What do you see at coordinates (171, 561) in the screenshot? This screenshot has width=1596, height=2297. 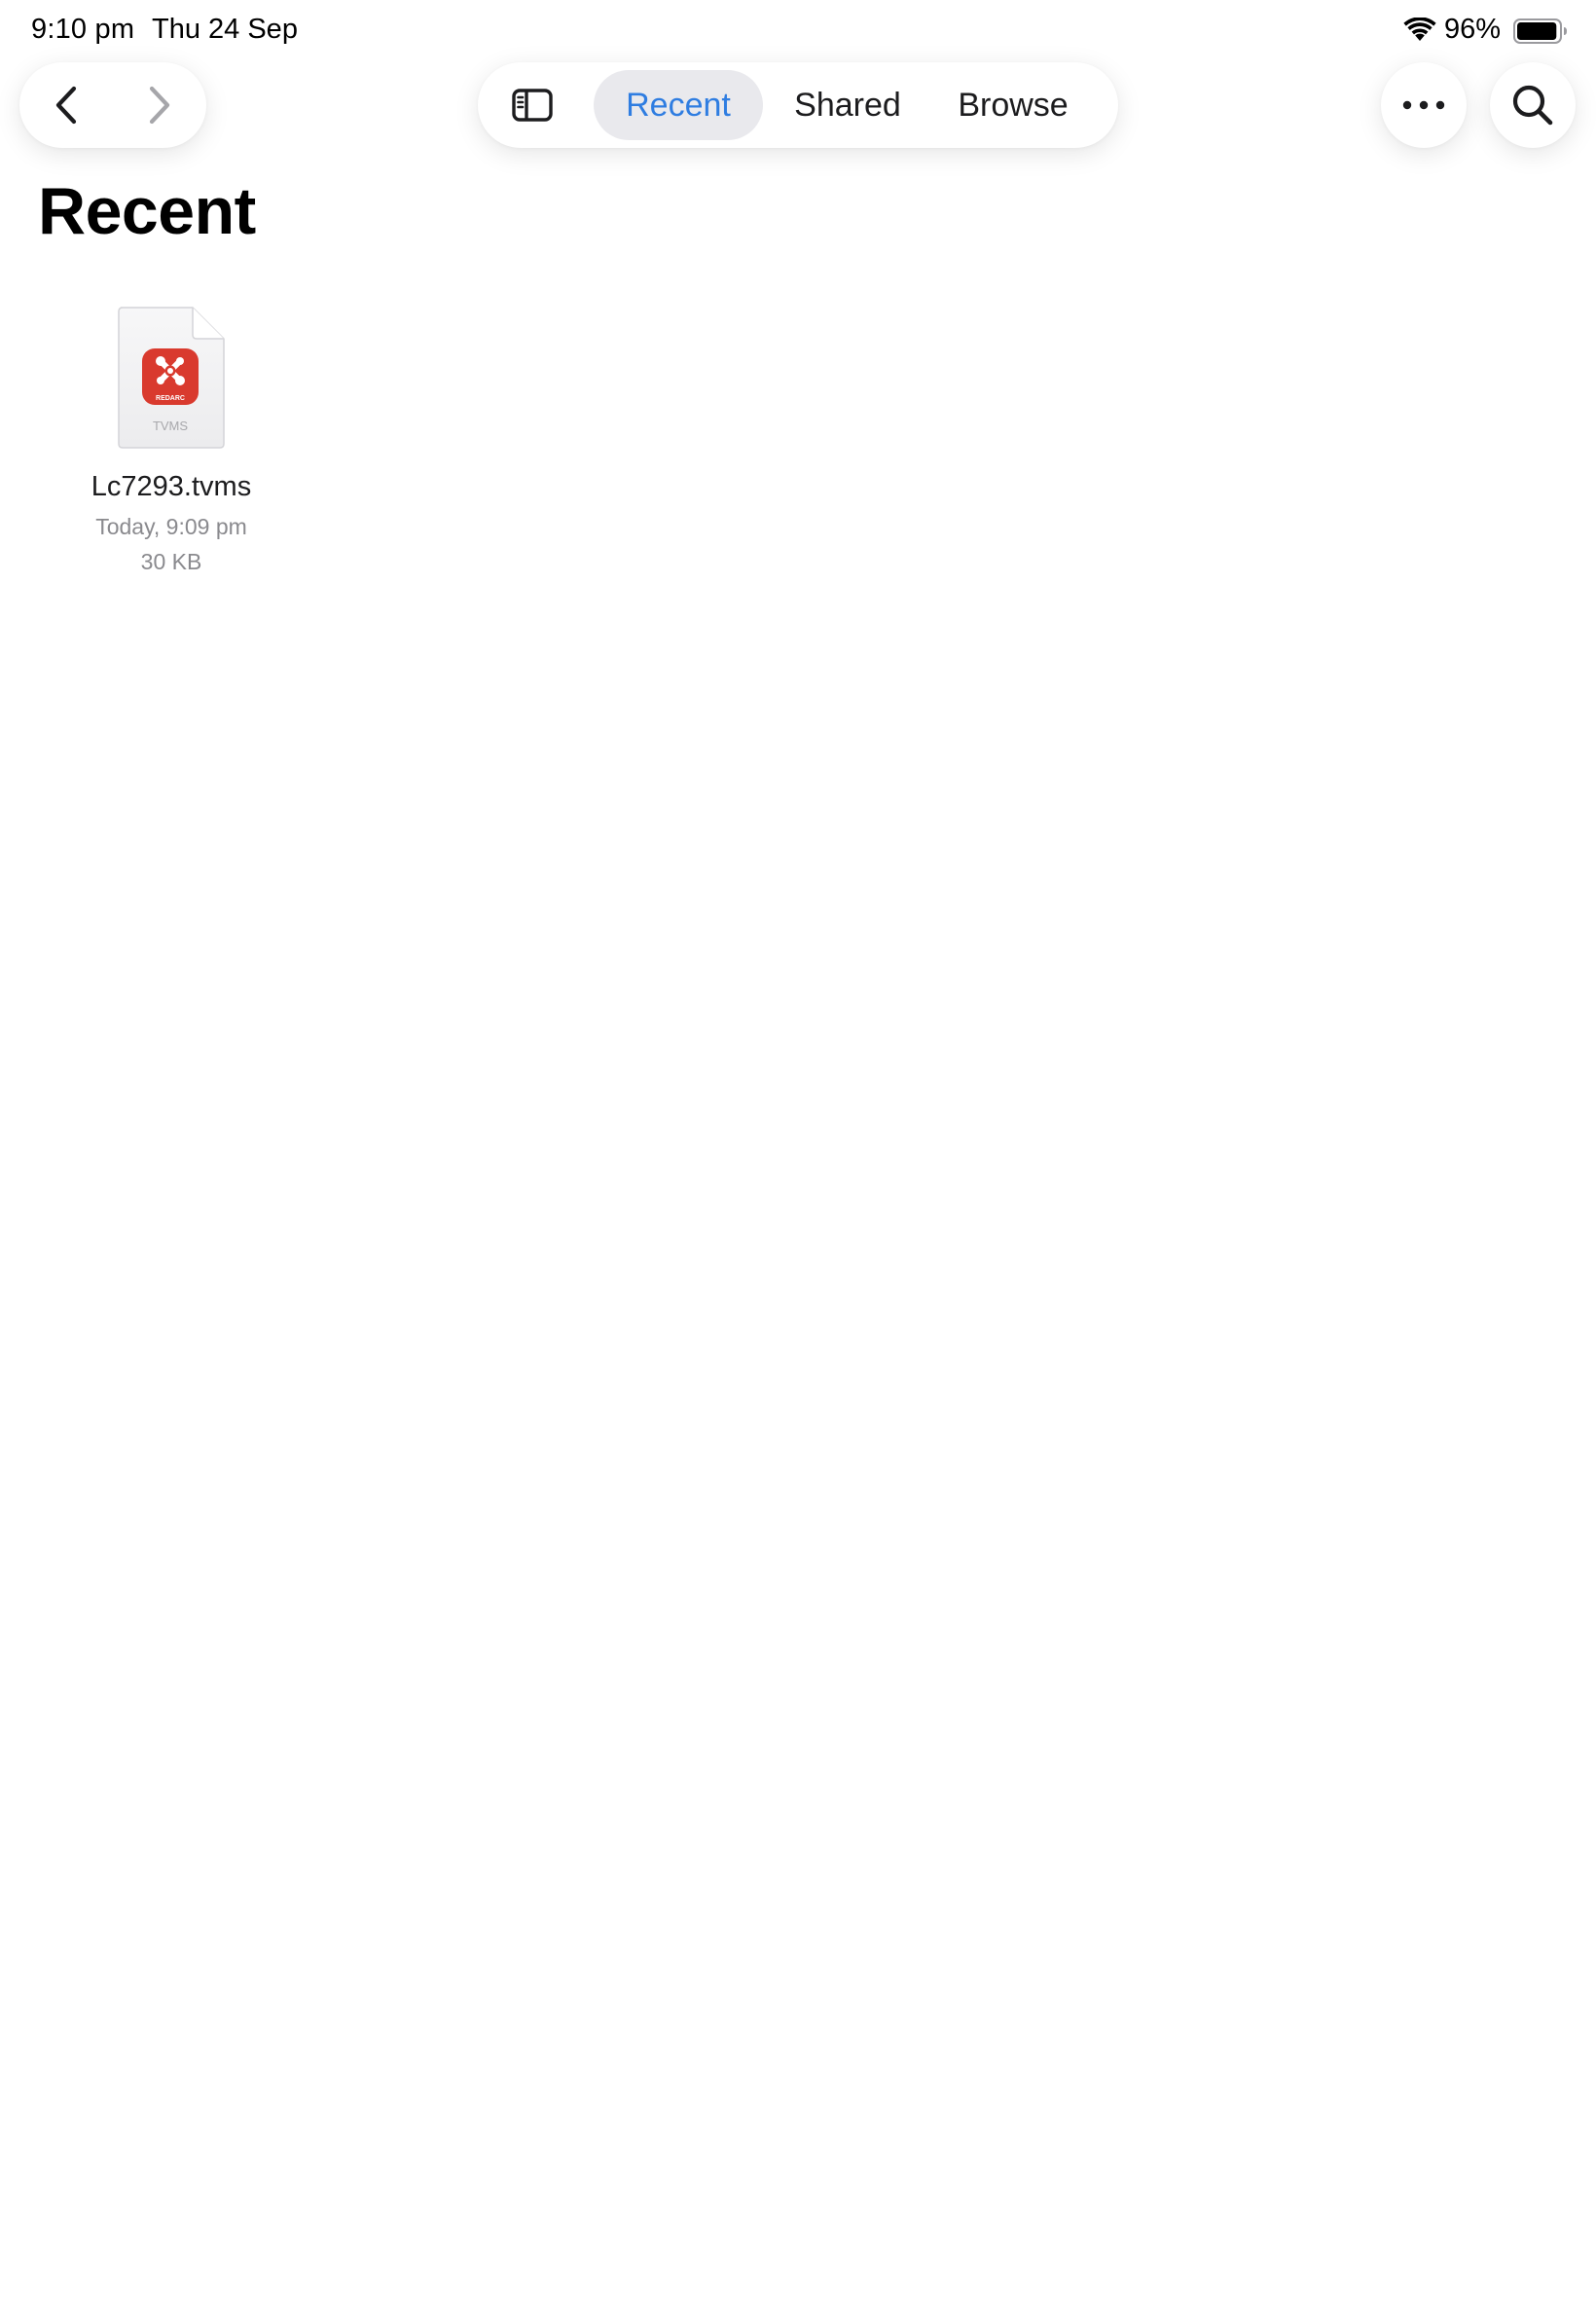 I see `file-size: 30 KB` at bounding box center [171, 561].